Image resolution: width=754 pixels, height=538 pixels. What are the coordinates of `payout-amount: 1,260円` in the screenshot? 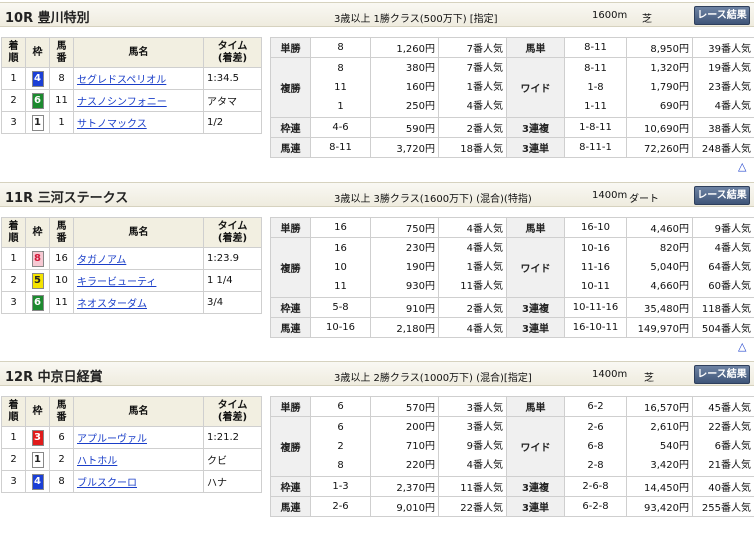 It's located at (405, 48).